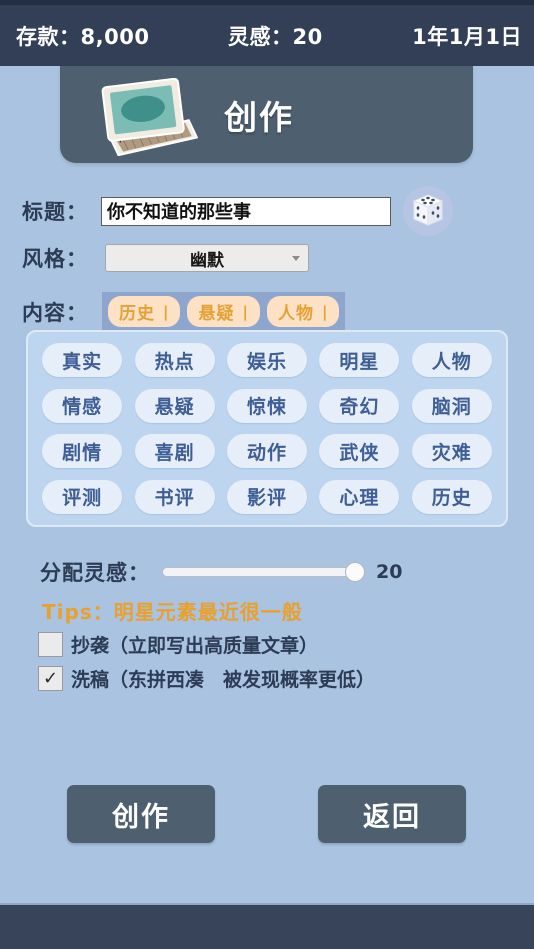 The height and width of the screenshot is (949, 534). Describe the element at coordinates (142, 116) in the screenshot. I see `laptop-icon` at that location.